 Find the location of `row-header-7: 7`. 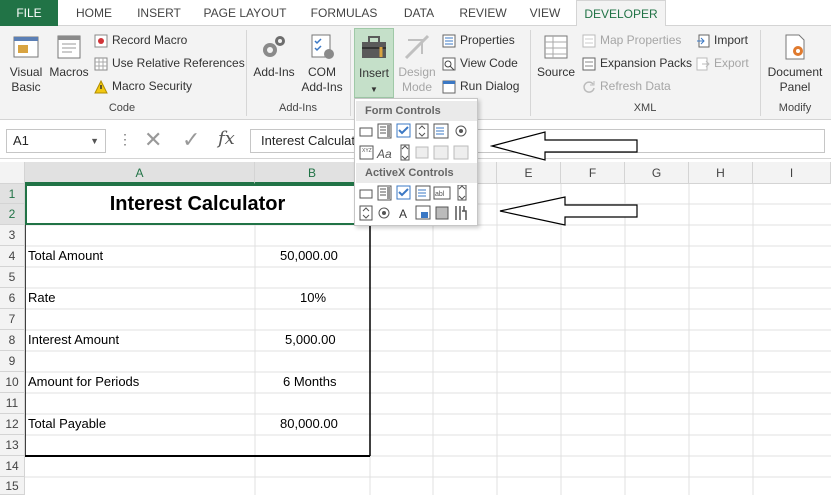

row-header-7: 7 is located at coordinates (12, 319).